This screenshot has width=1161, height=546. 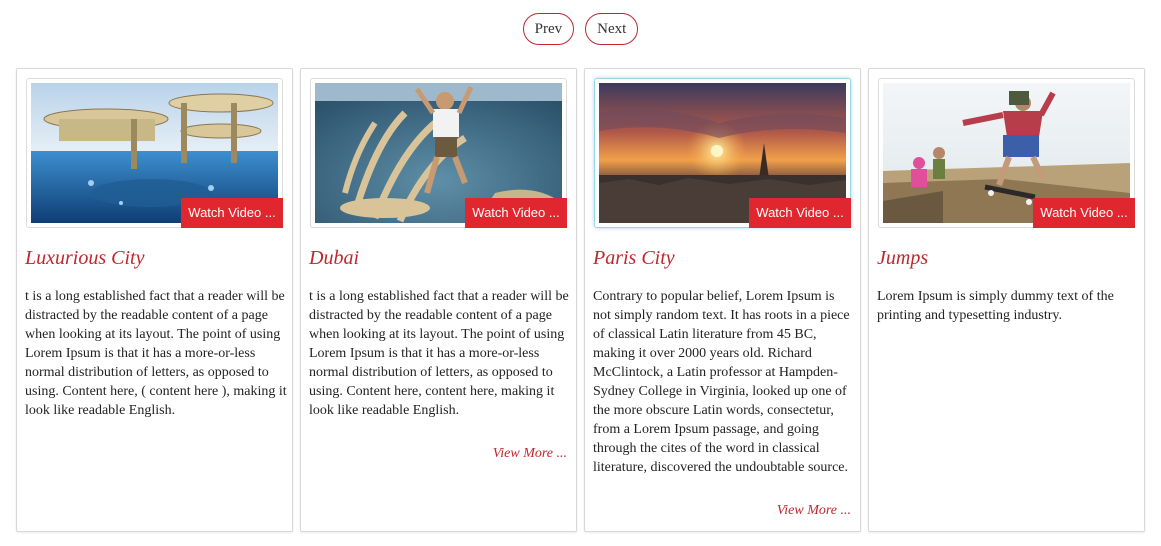 What do you see at coordinates (580, 29) in the screenshot?
I see `pager: Prev Next` at bounding box center [580, 29].